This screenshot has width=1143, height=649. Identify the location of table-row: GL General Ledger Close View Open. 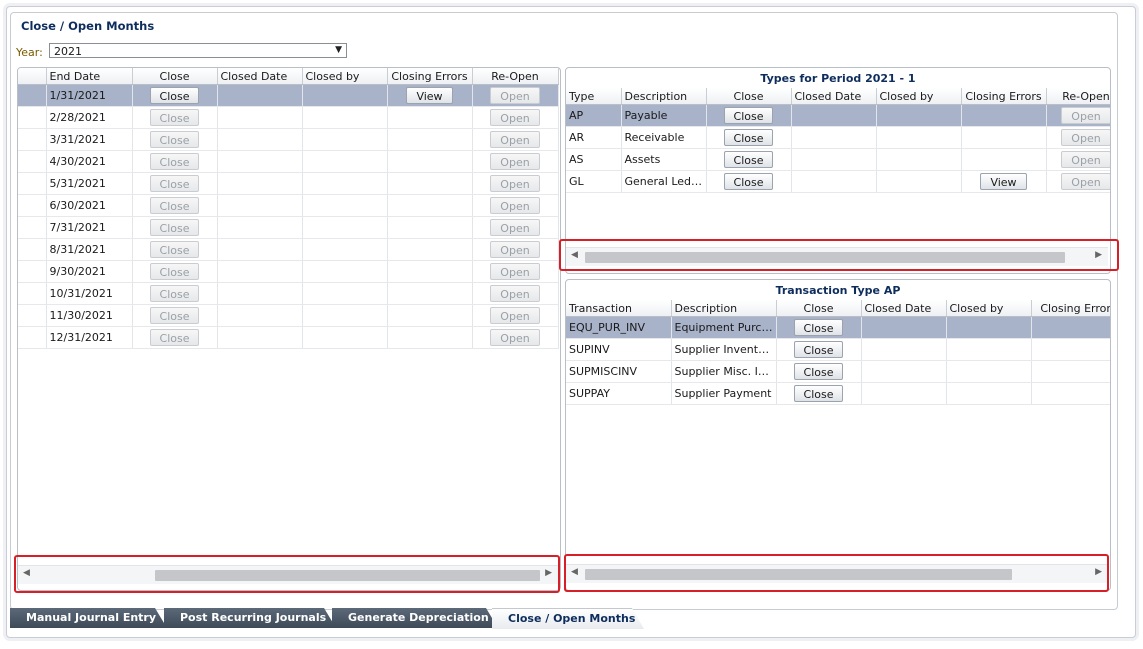
(838, 181).